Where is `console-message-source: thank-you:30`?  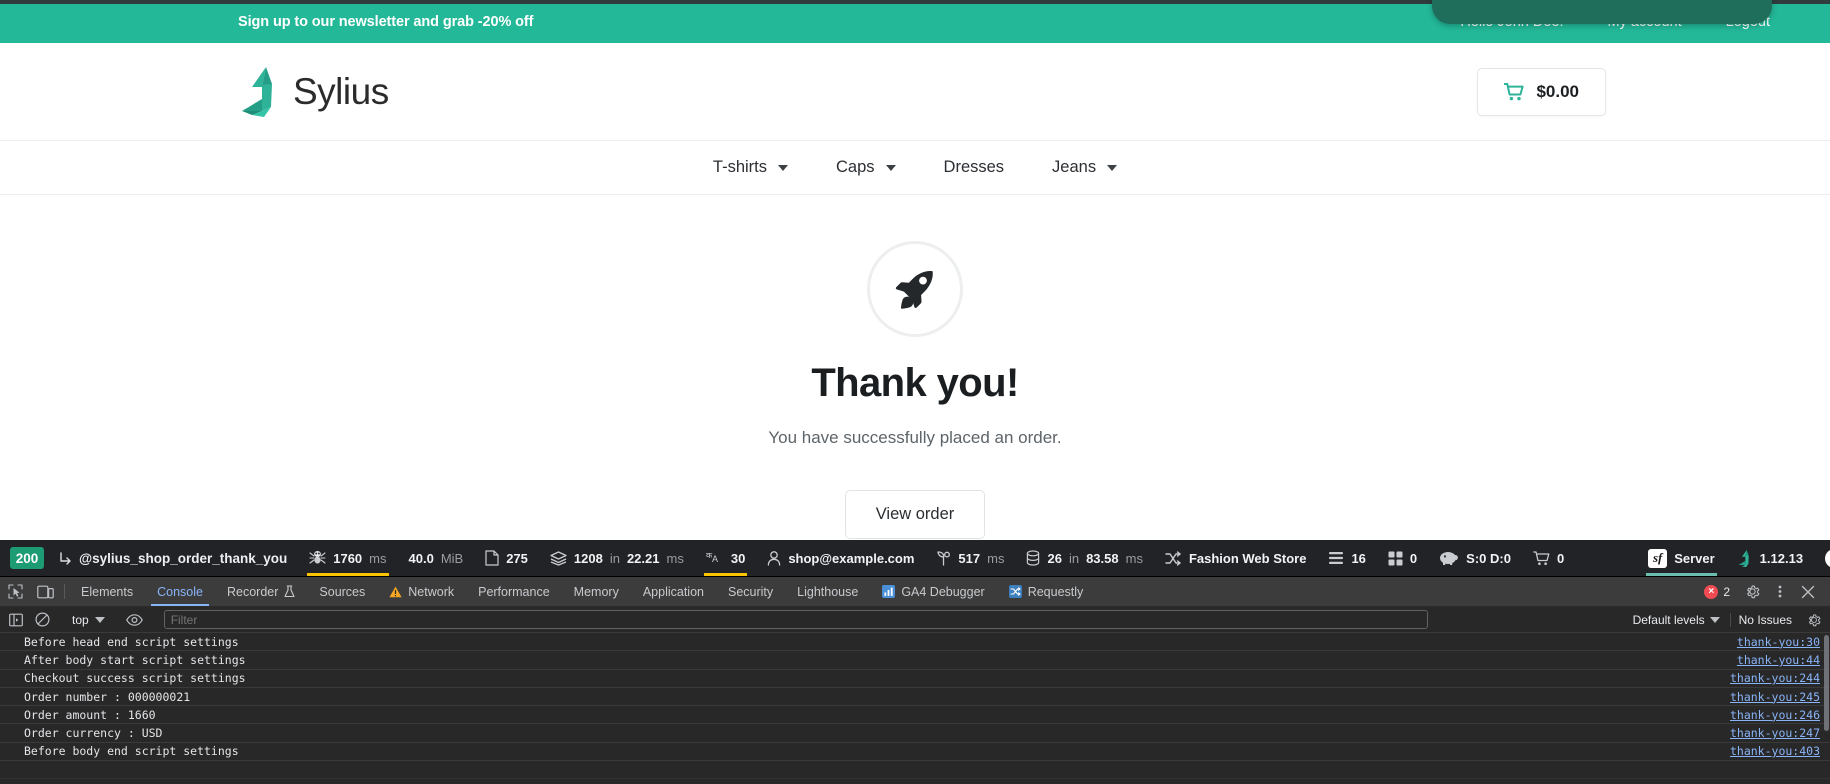 console-message-source: thank-you:30 is located at coordinates (1778, 642).